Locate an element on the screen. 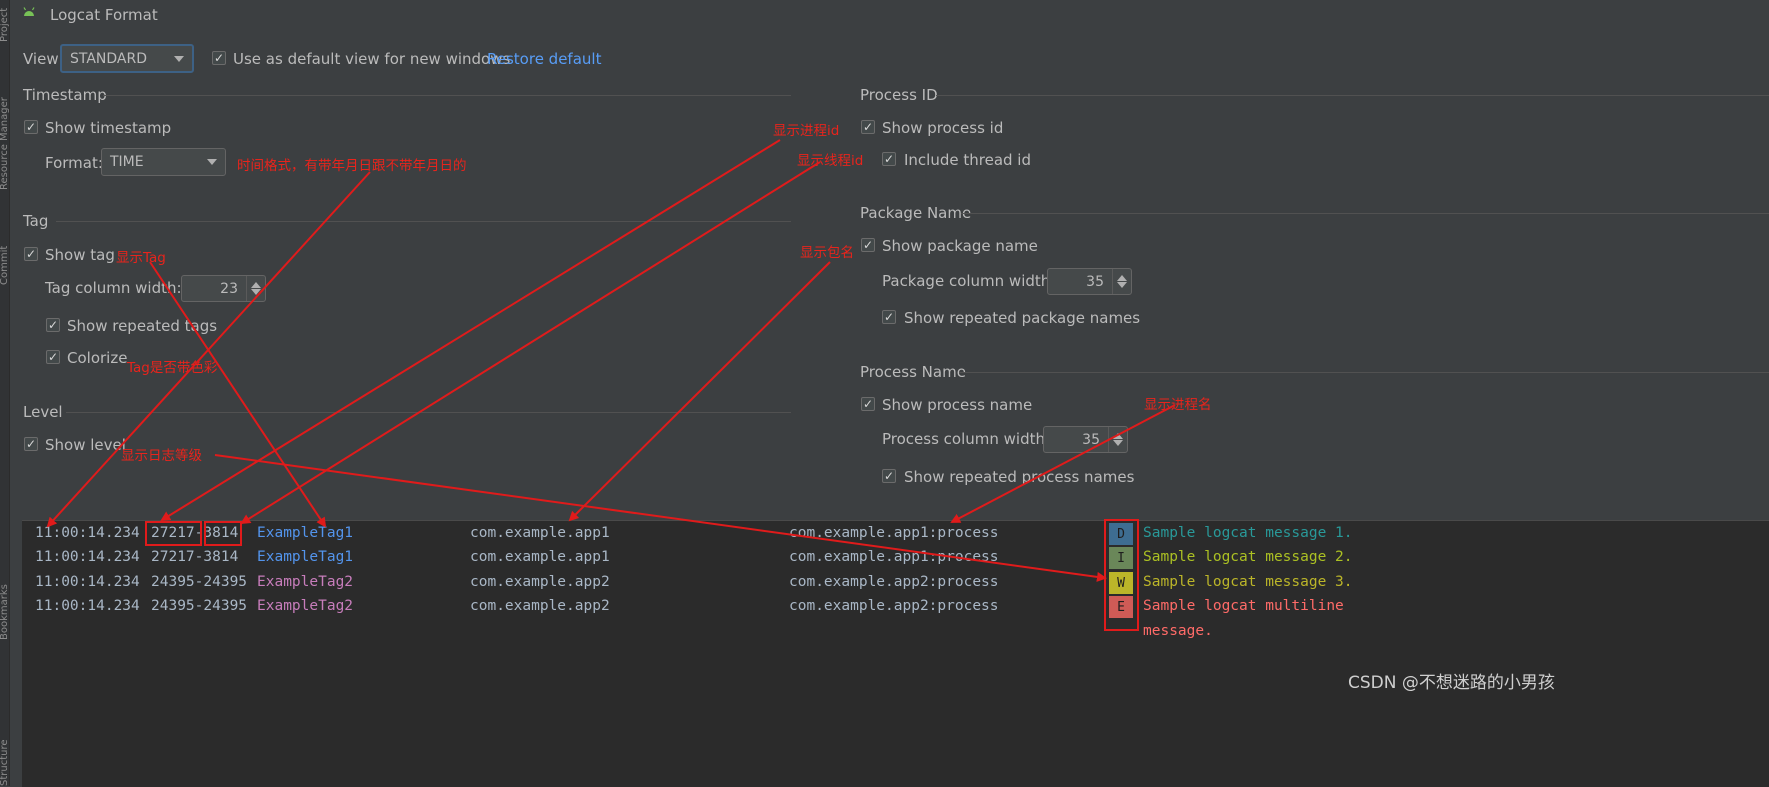 This screenshot has height=787, width=1769. process-width-value: 35 is located at coordinates (1091, 439).